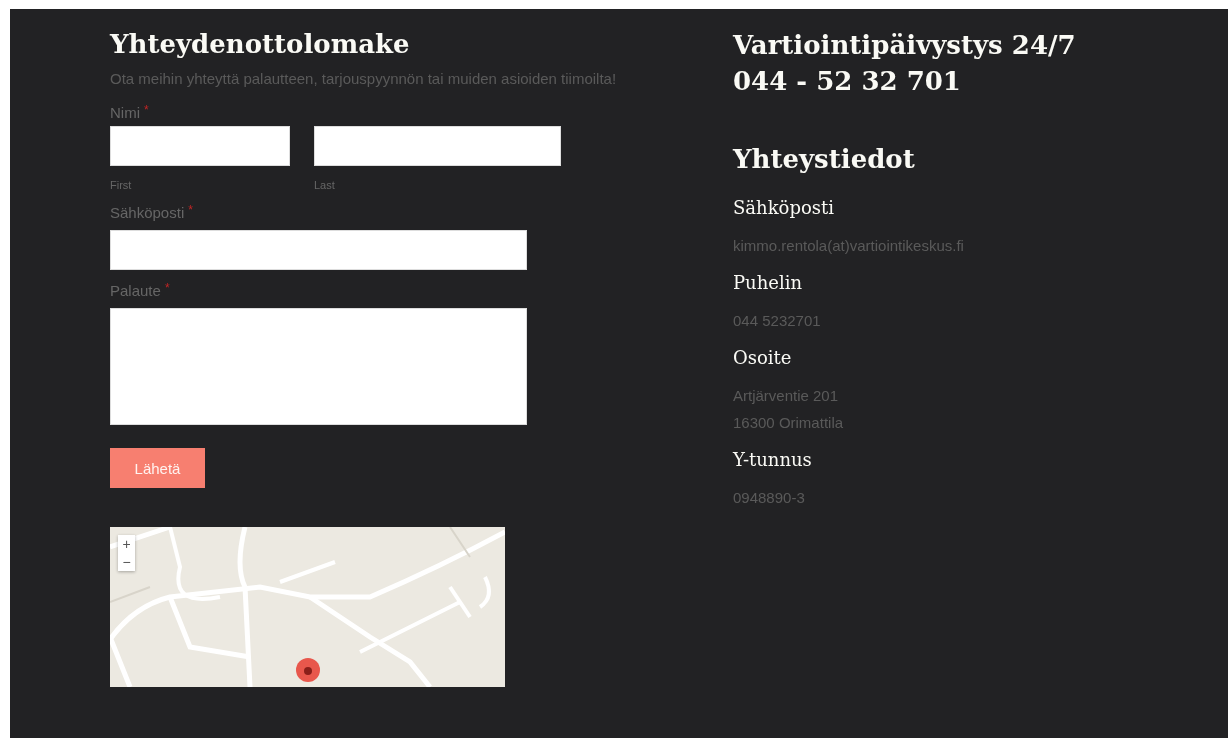  I want to click on info-label: Osoite, so click(762, 358).